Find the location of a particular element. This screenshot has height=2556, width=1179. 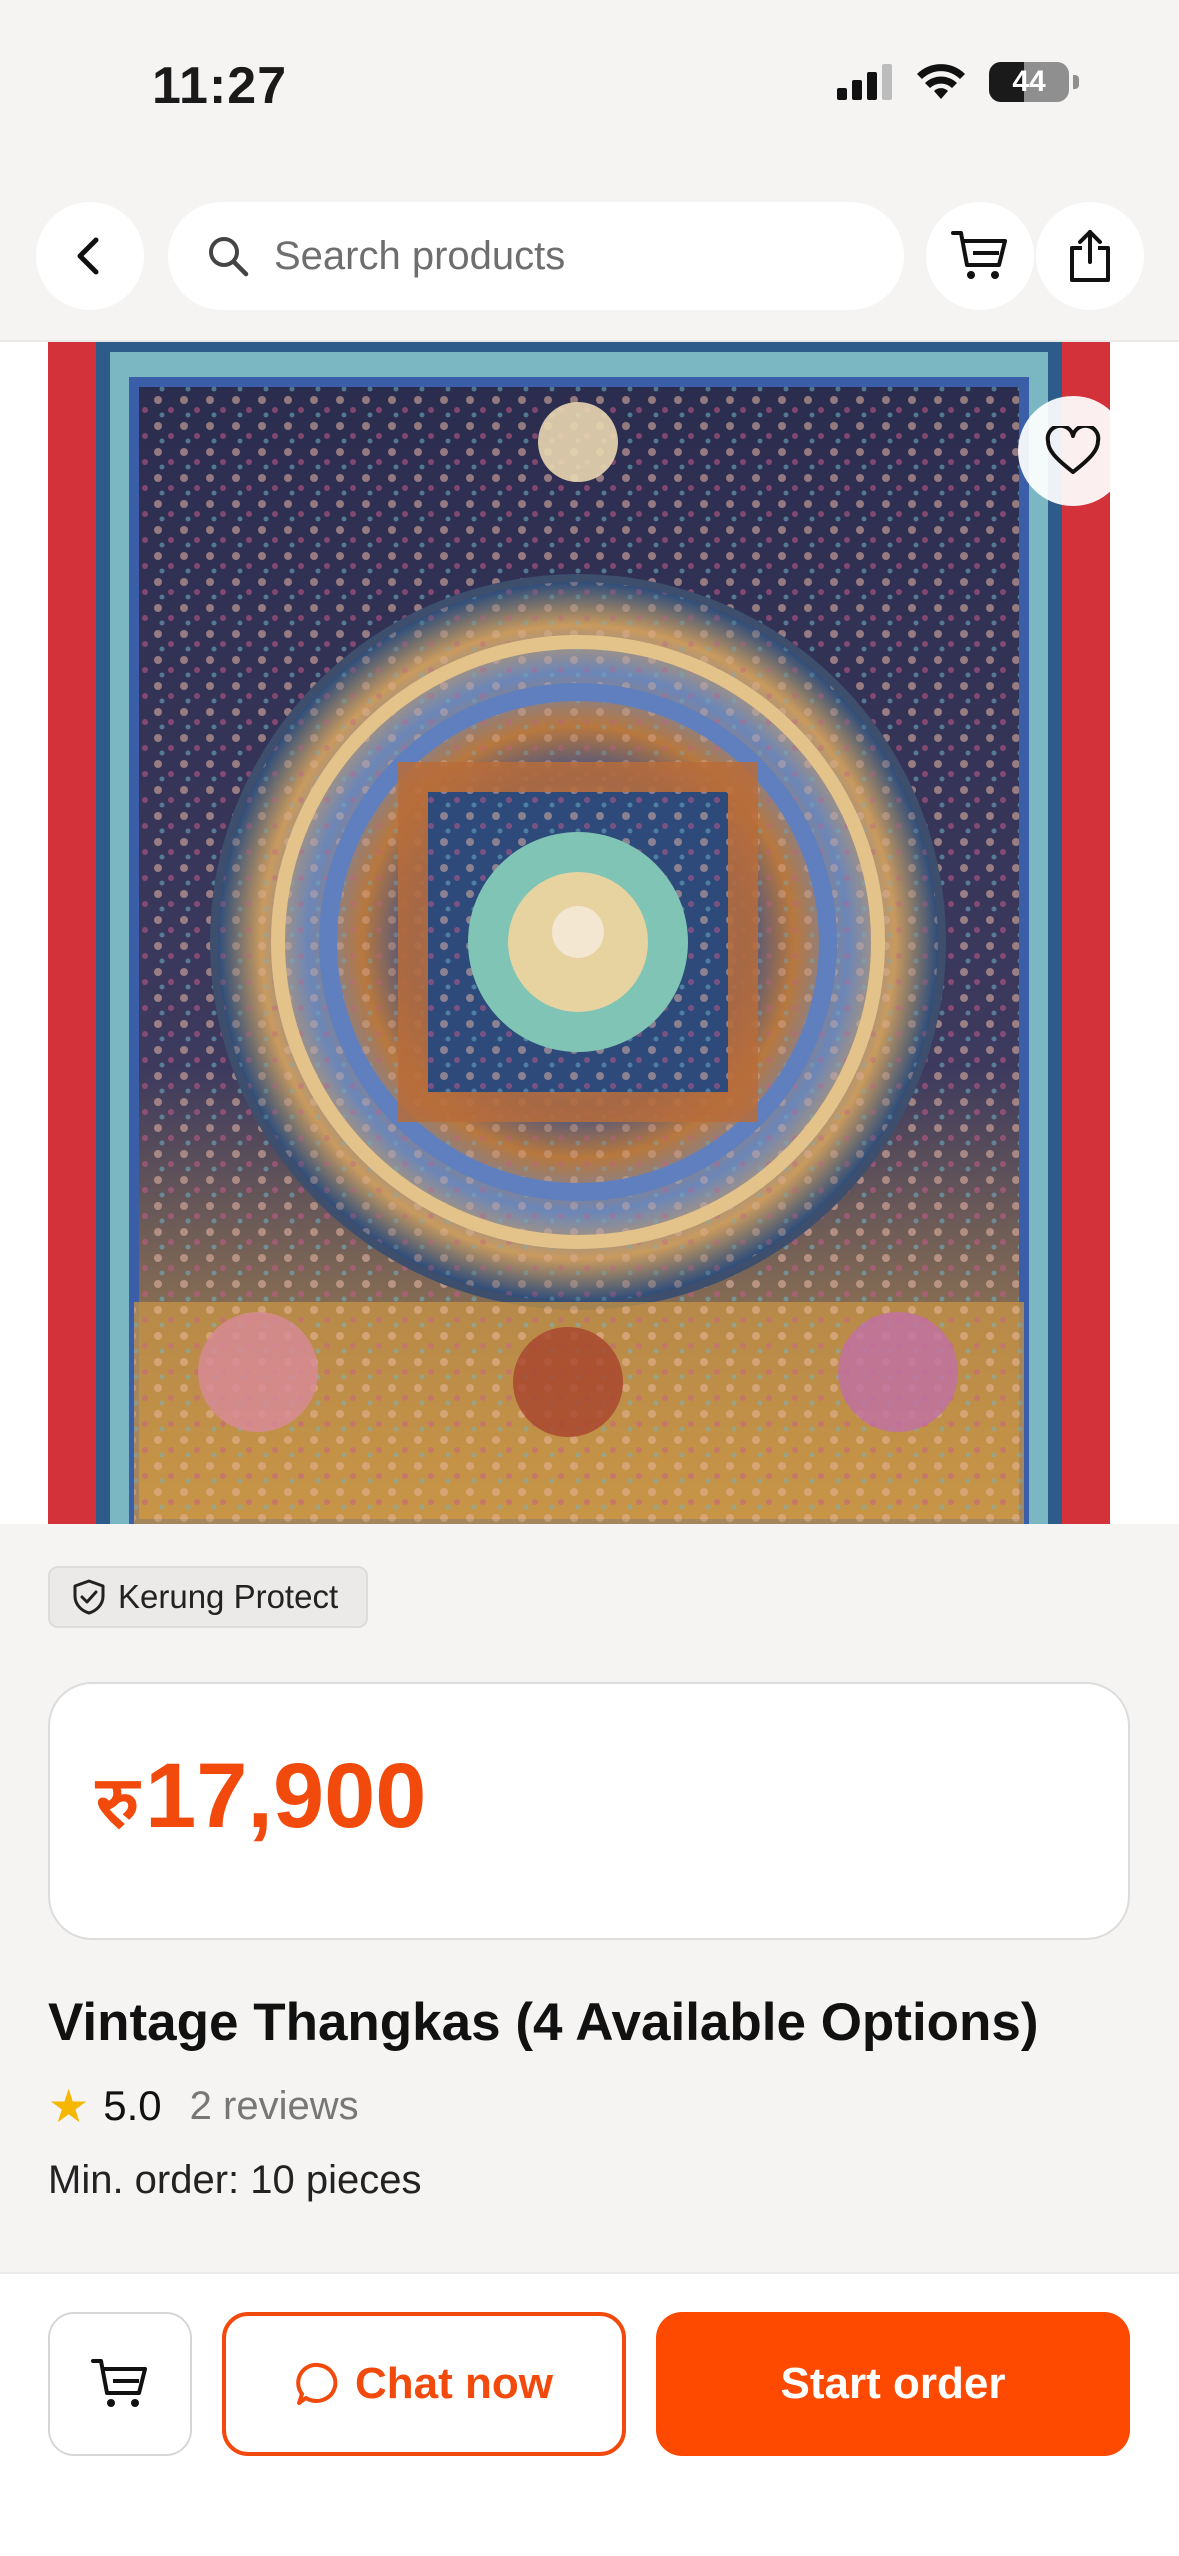

search-input: Search products is located at coordinates (536, 256).